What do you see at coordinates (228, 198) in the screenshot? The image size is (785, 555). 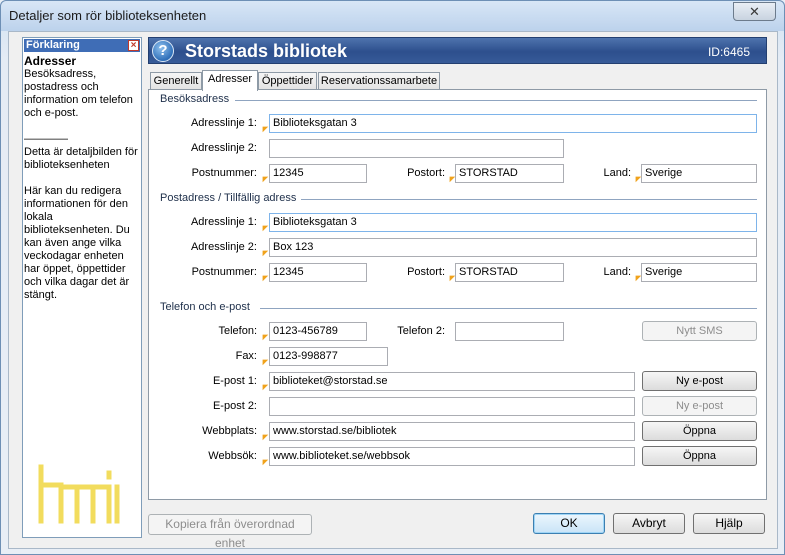 I see `postal-address-heading: Postadress / Tillfällig adress` at bounding box center [228, 198].